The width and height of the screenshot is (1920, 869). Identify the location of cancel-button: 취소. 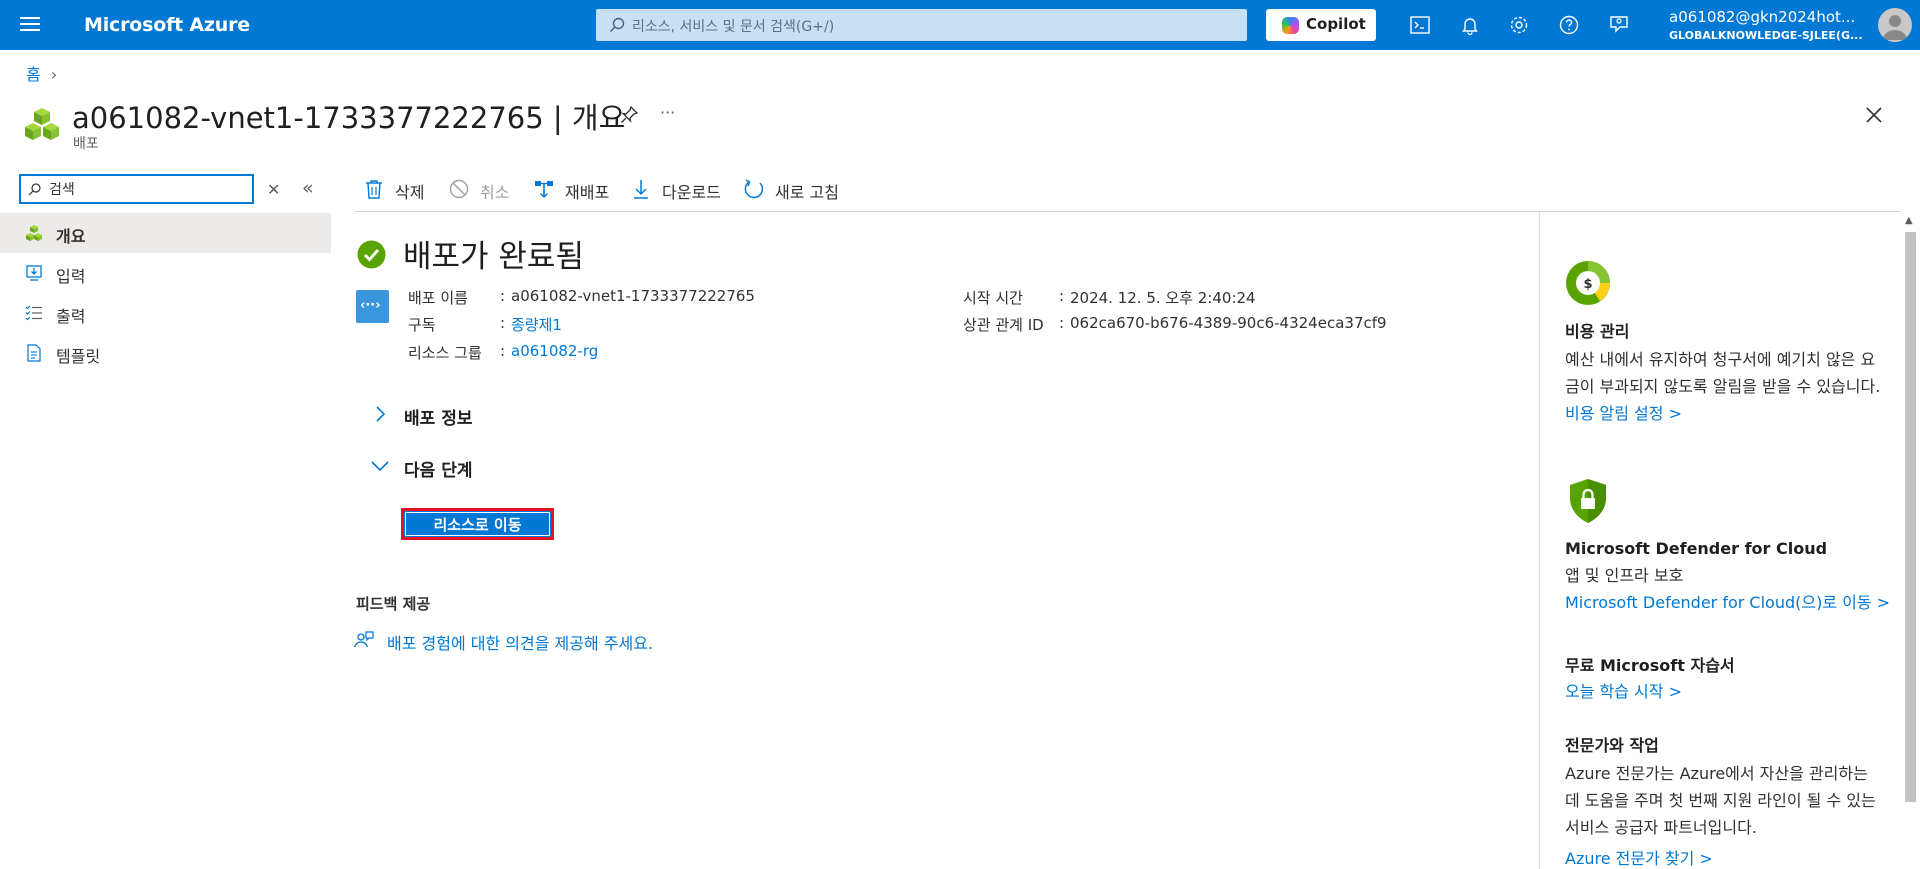
(483, 189).